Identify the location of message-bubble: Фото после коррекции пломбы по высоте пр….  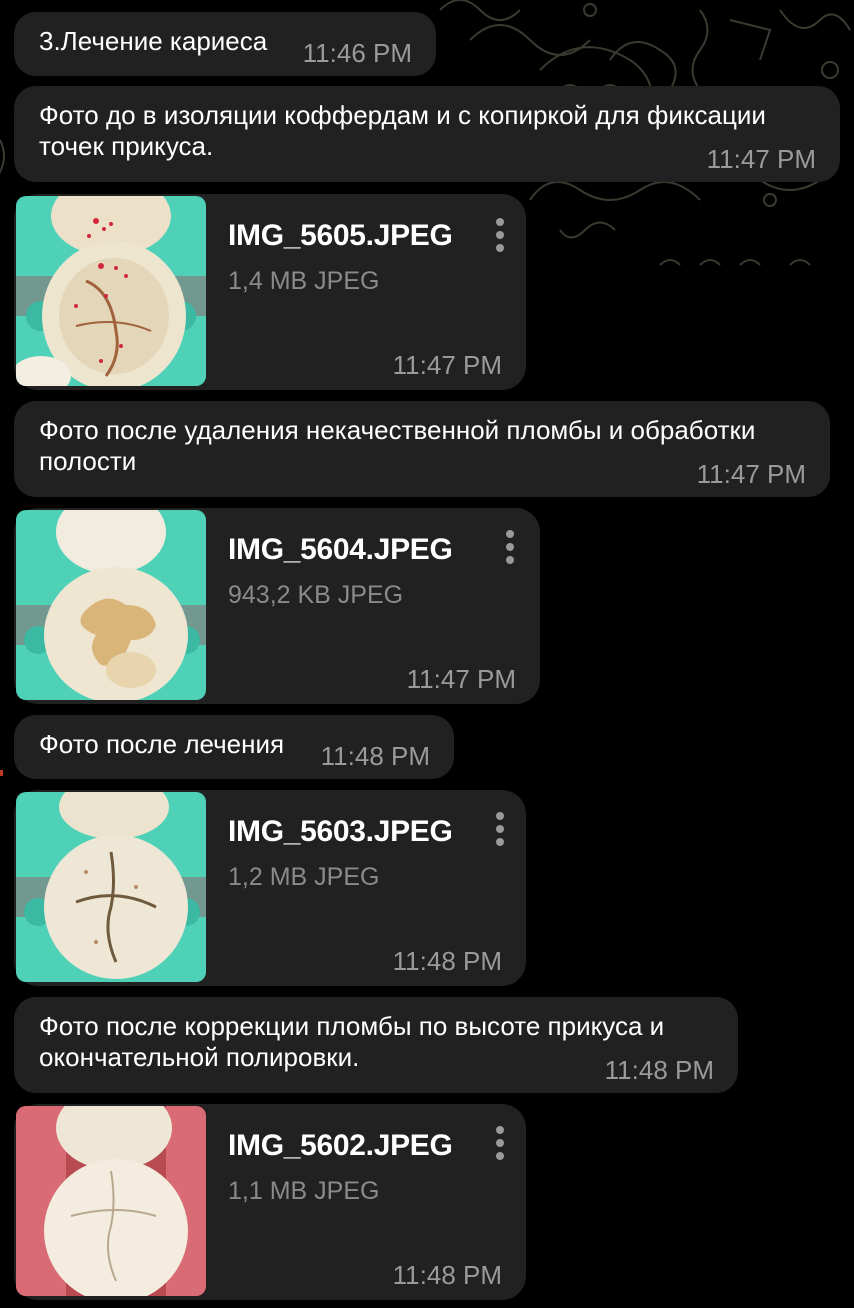
(376, 1045).